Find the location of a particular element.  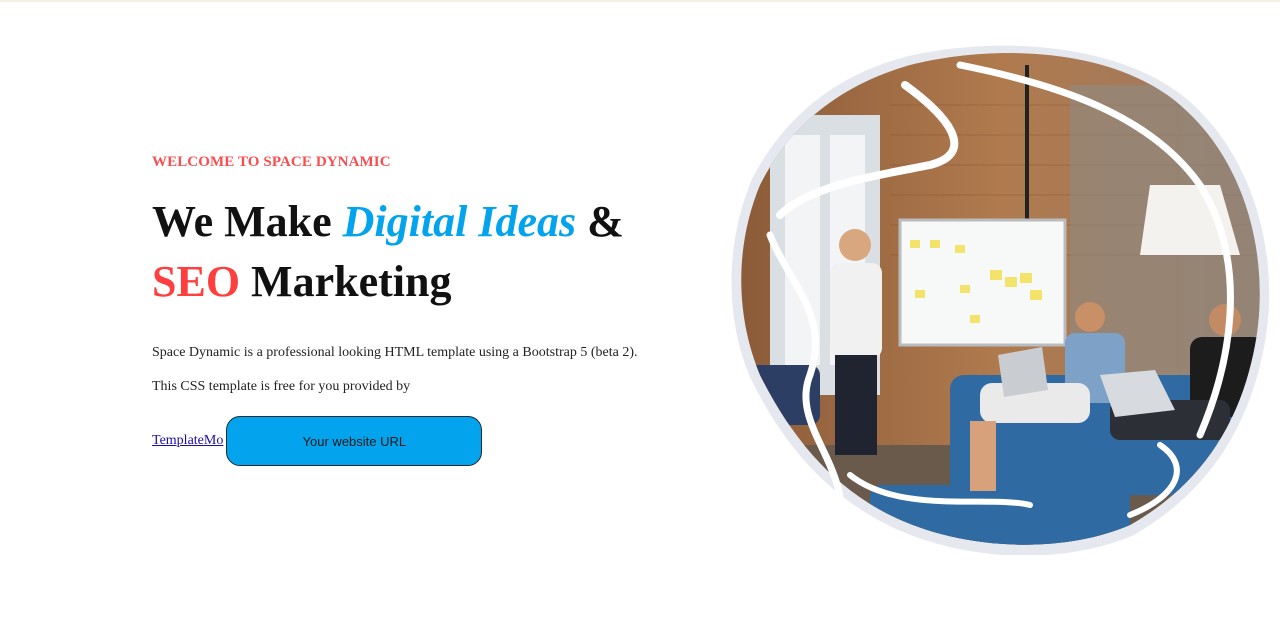

templatemo-link: TemplateMo is located at coordinates (187, 441).